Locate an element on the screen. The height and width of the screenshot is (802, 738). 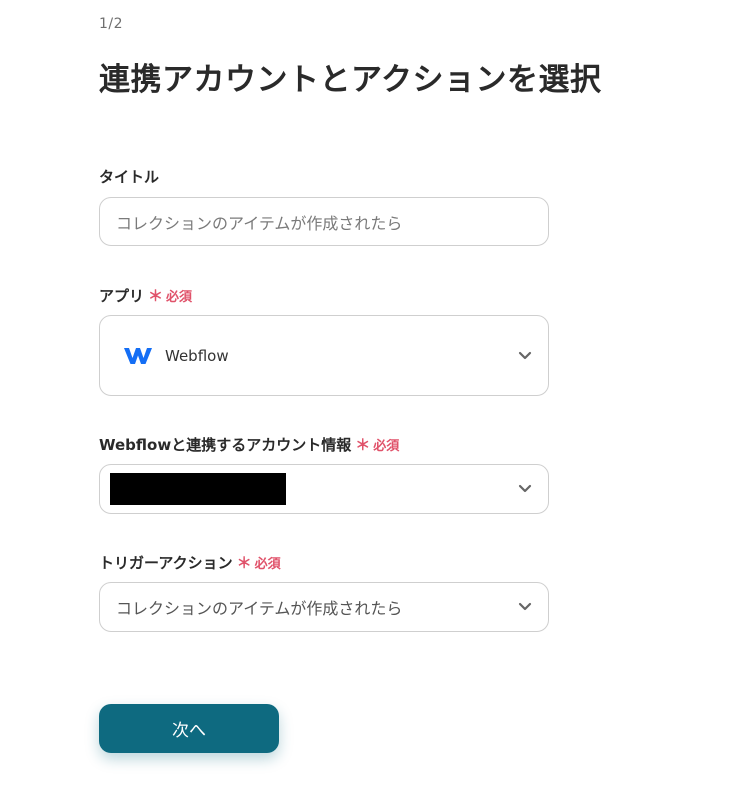
title-input-value: コレクションのアイテムが作成されたら is located at coordinates (259, 223).